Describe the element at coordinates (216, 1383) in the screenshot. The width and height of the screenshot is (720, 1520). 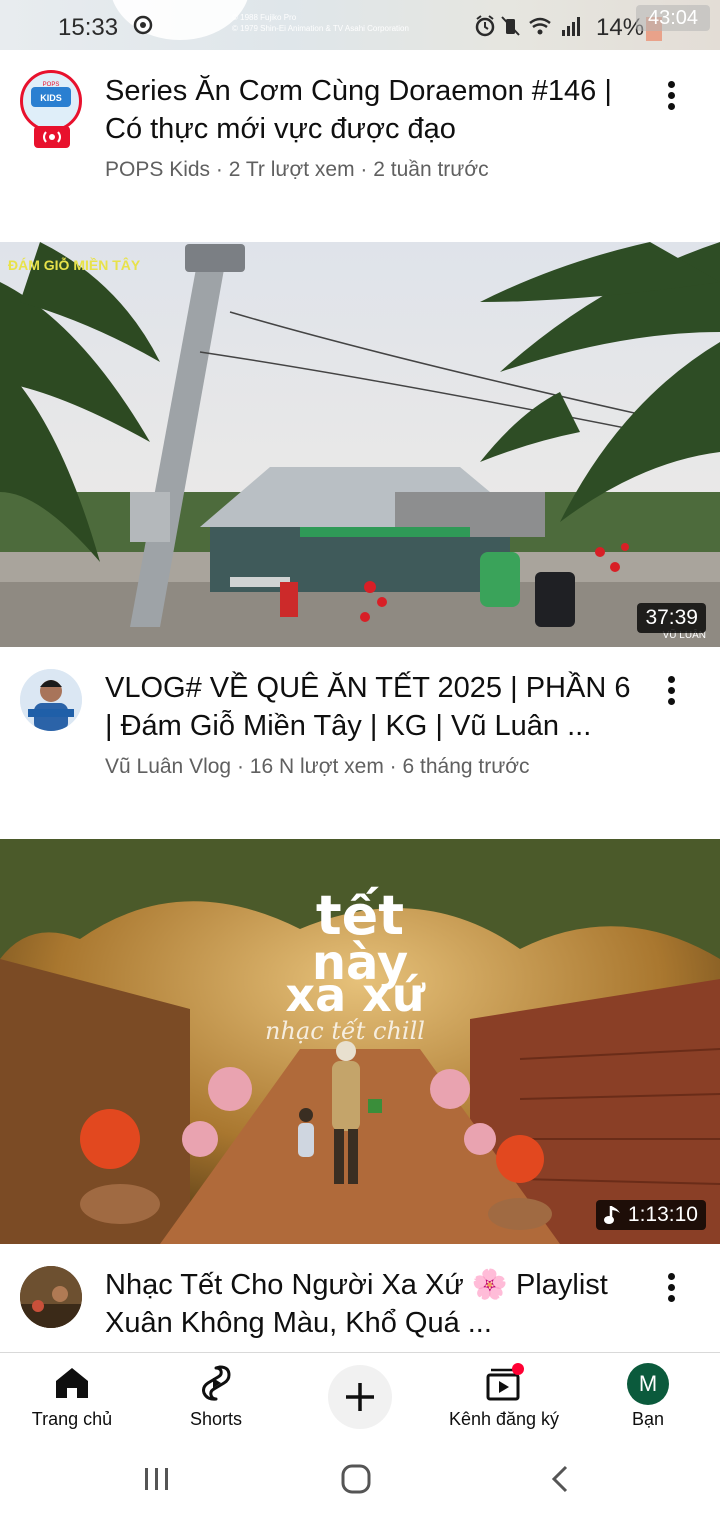
I see `shorts-icon` at that location.